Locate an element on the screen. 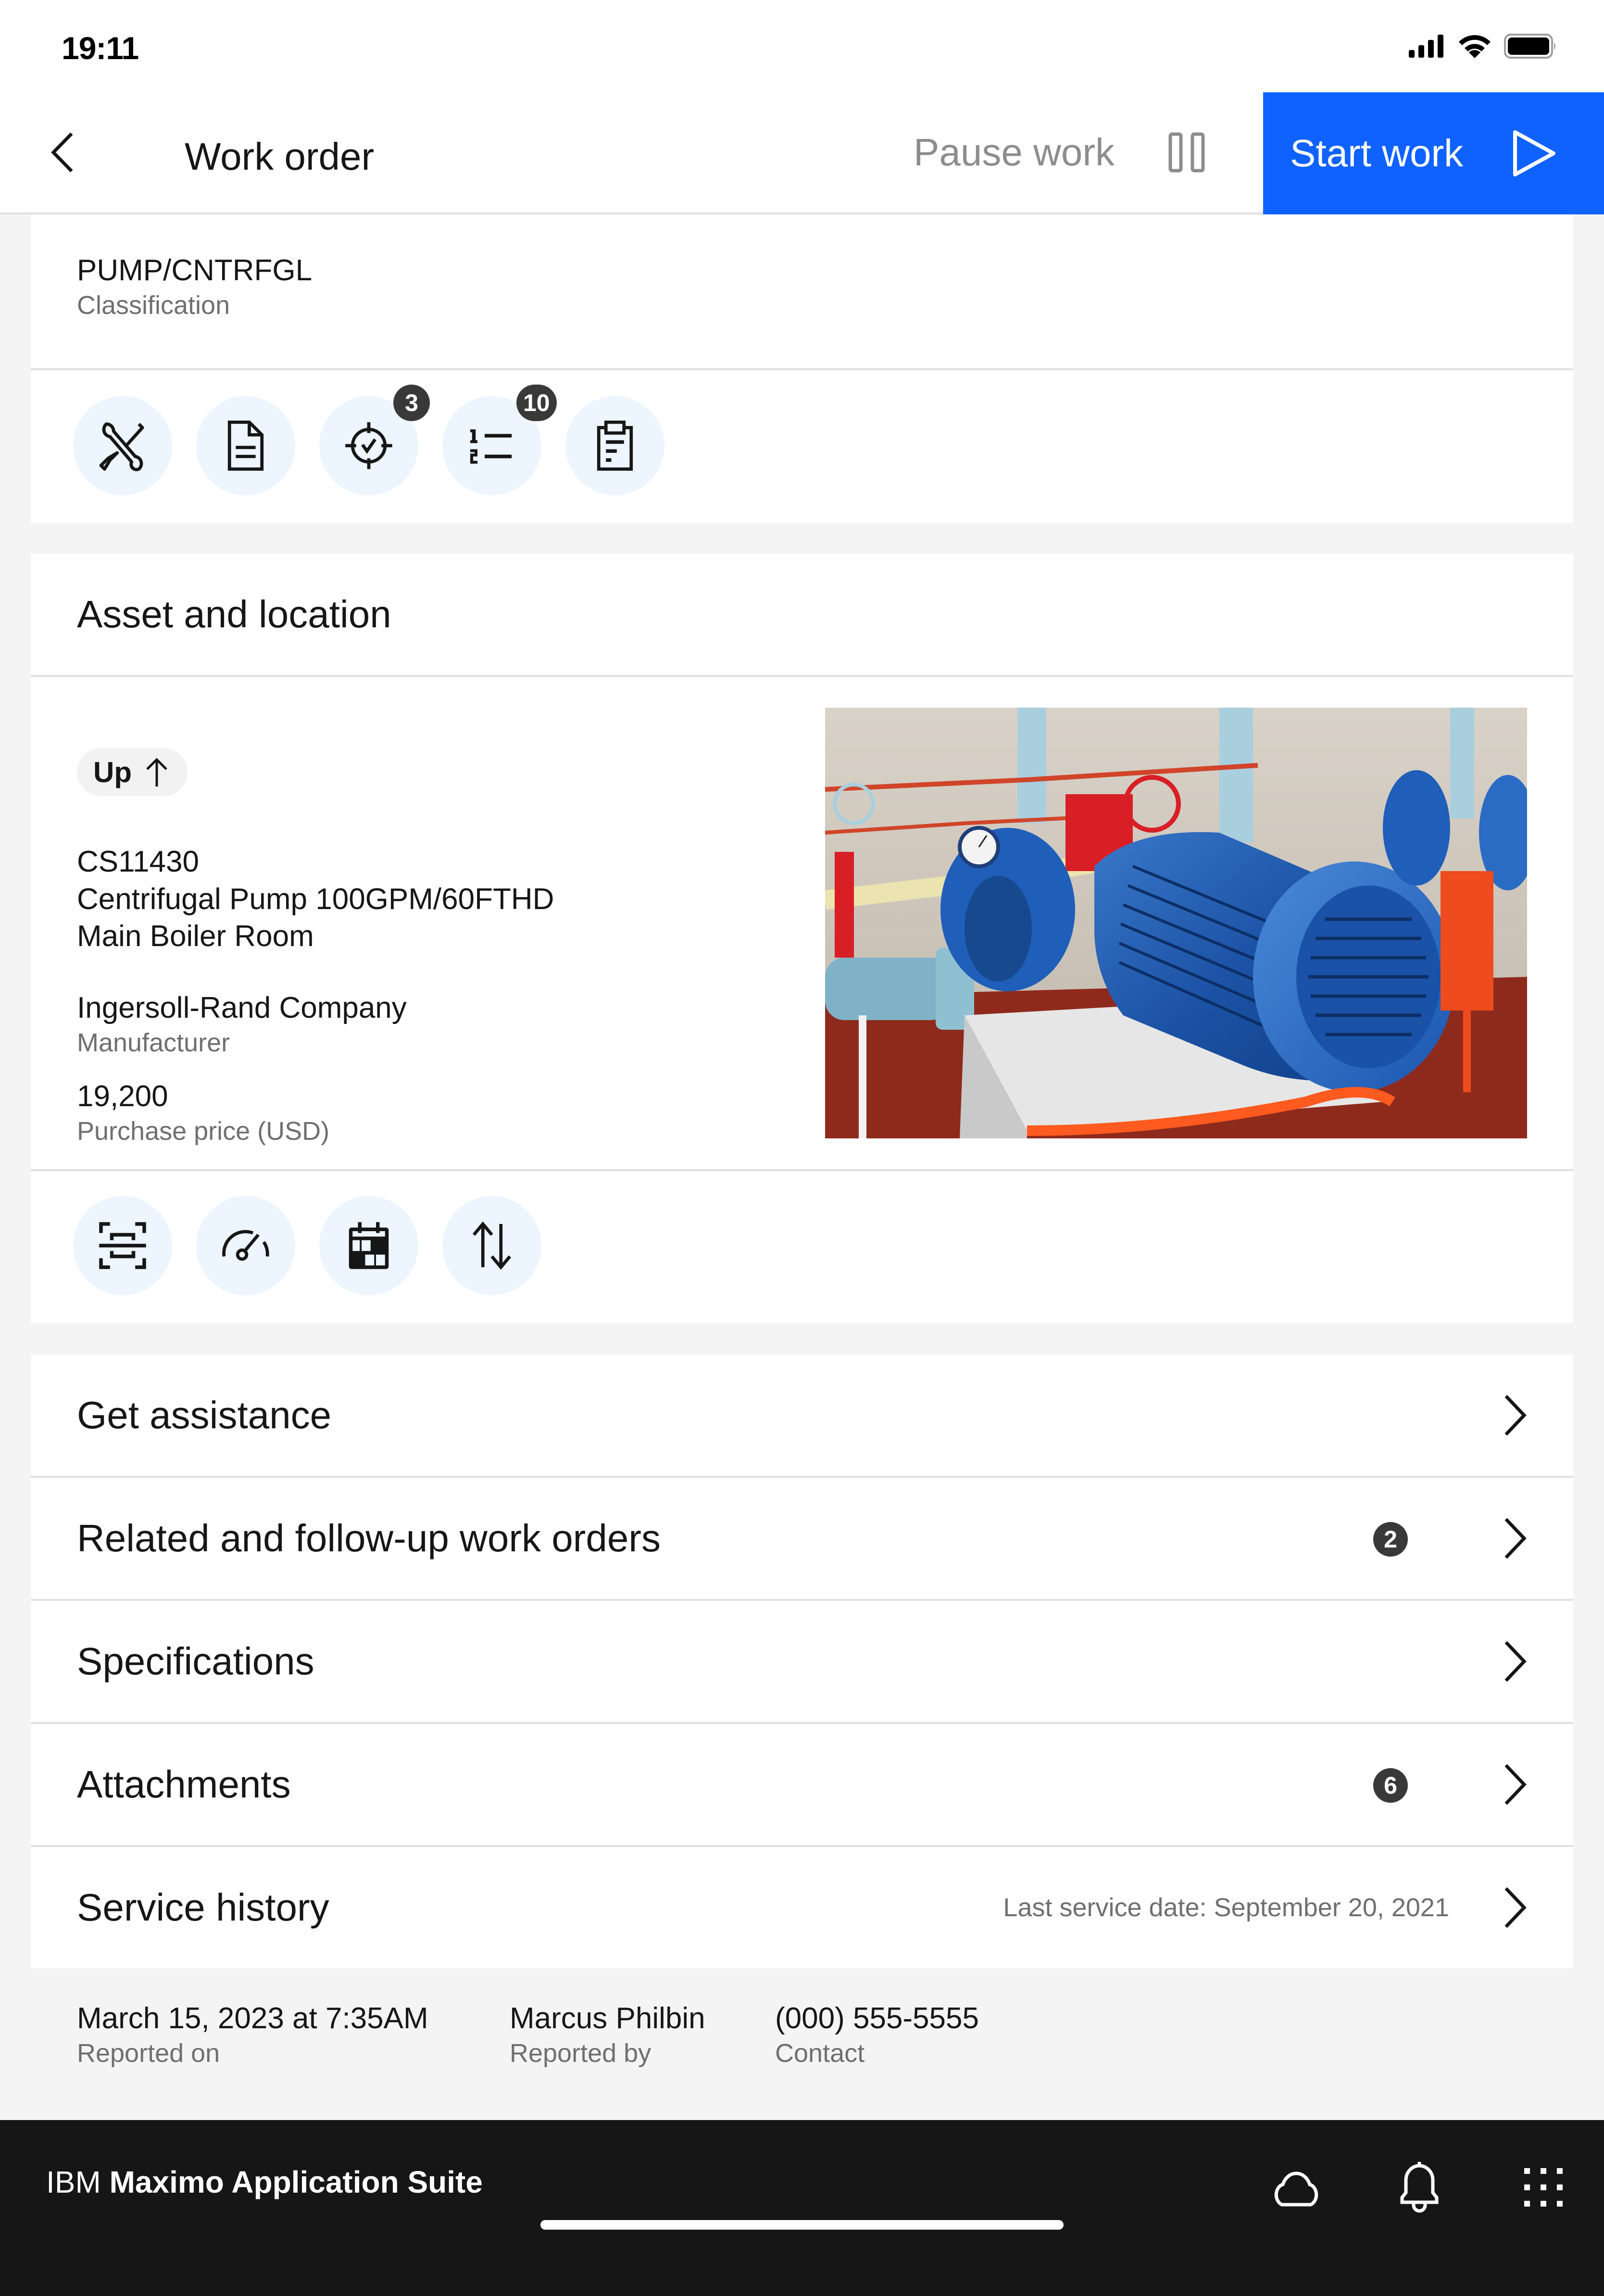  schedule-button is located at coordinates (368, 1245).